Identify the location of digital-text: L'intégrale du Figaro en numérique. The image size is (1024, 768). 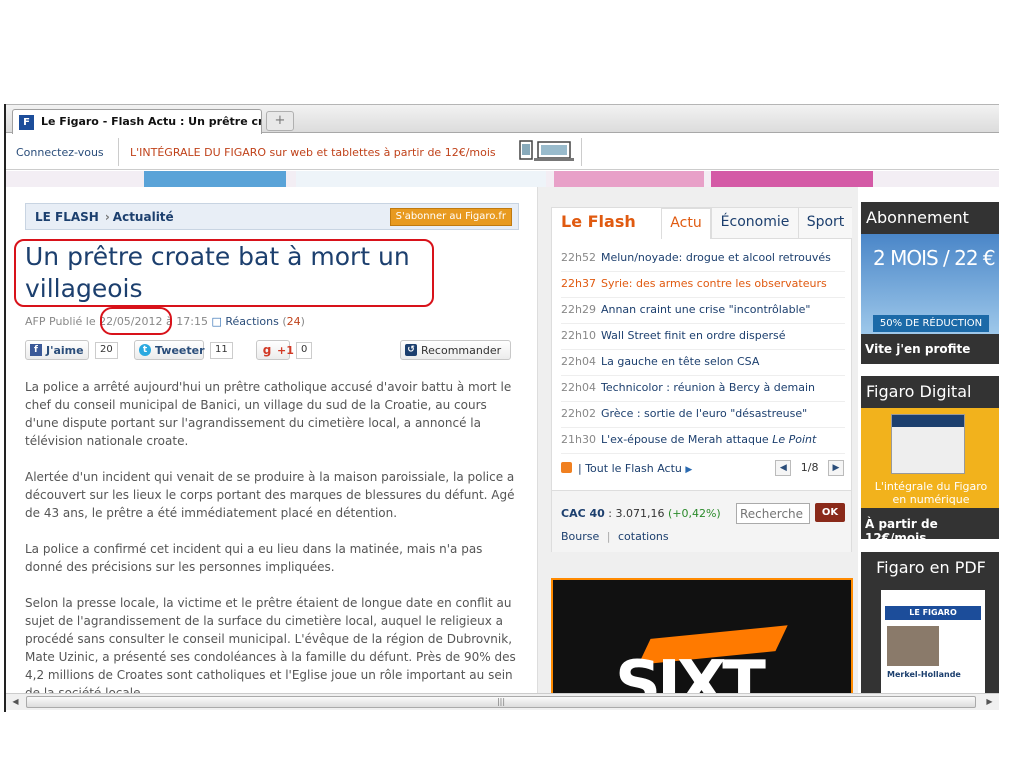
(931, 493).